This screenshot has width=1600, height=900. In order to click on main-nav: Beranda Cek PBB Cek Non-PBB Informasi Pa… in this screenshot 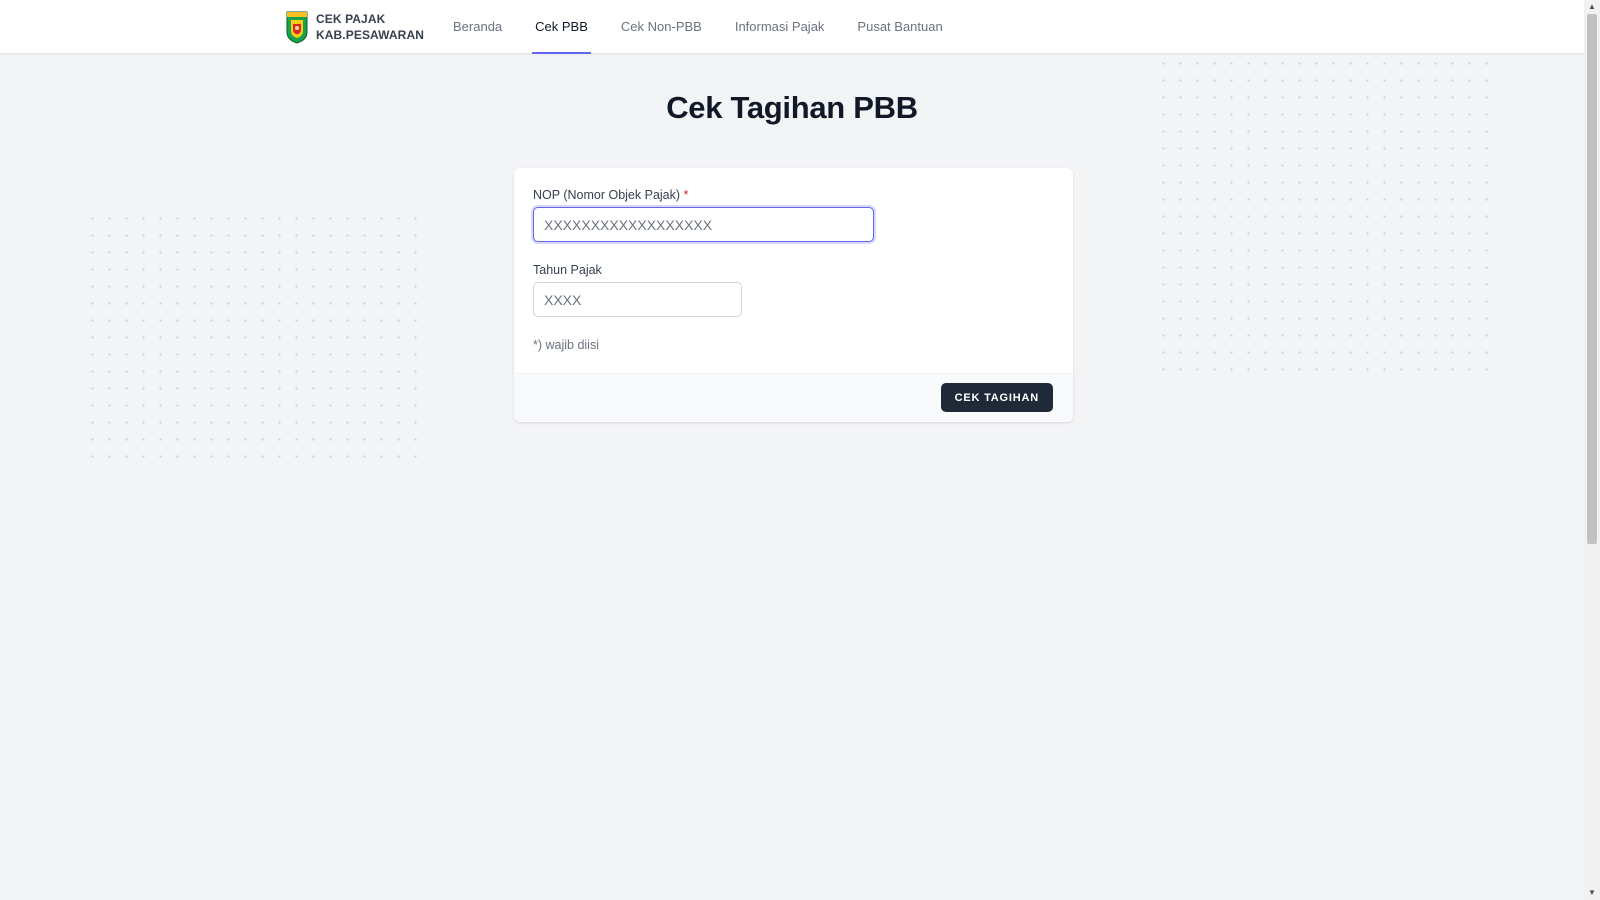, I will do `click(711, 27)`.